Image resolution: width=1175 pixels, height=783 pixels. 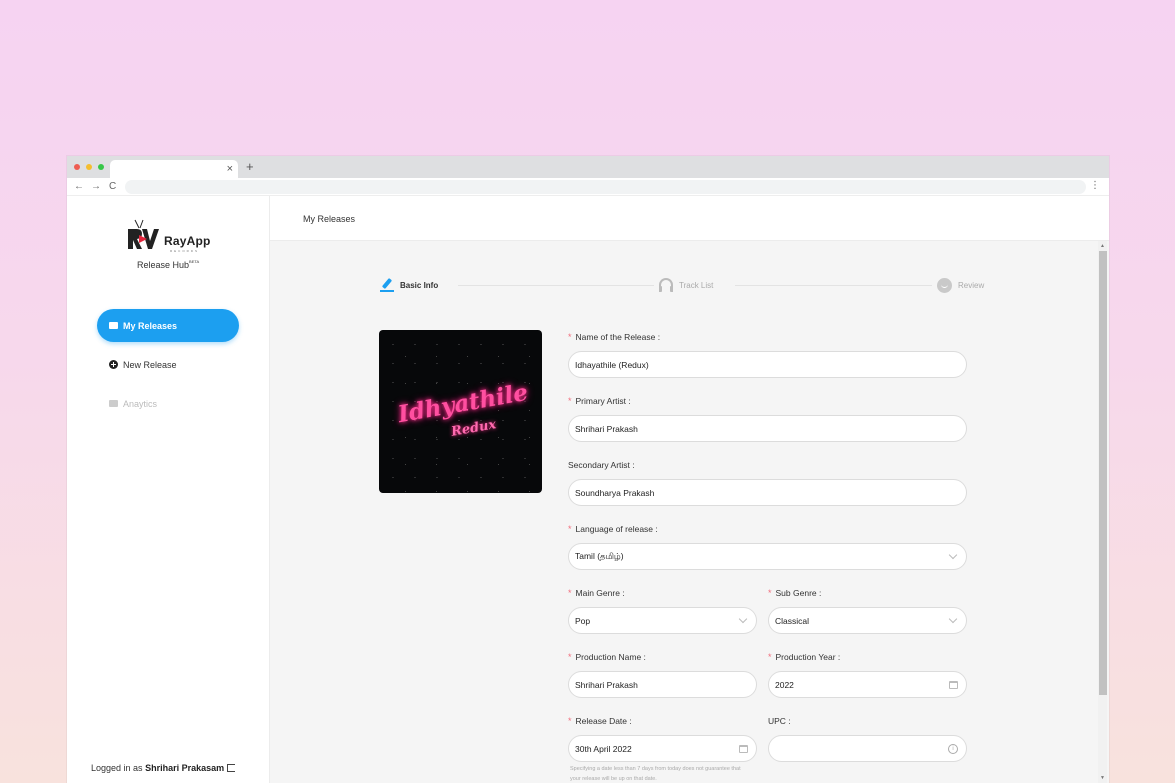 I want to click on smiley-icon, so click(x=944, y=285).